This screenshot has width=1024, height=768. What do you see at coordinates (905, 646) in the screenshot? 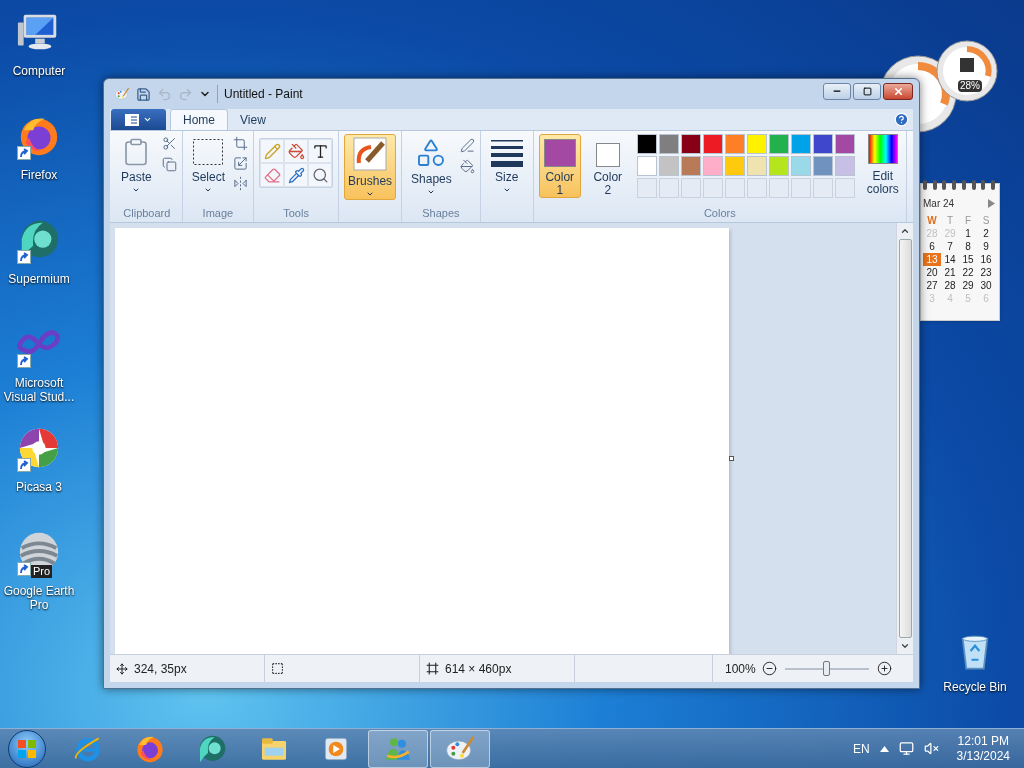
I see `scroll-down-icon` at bounding box center [905, 646].